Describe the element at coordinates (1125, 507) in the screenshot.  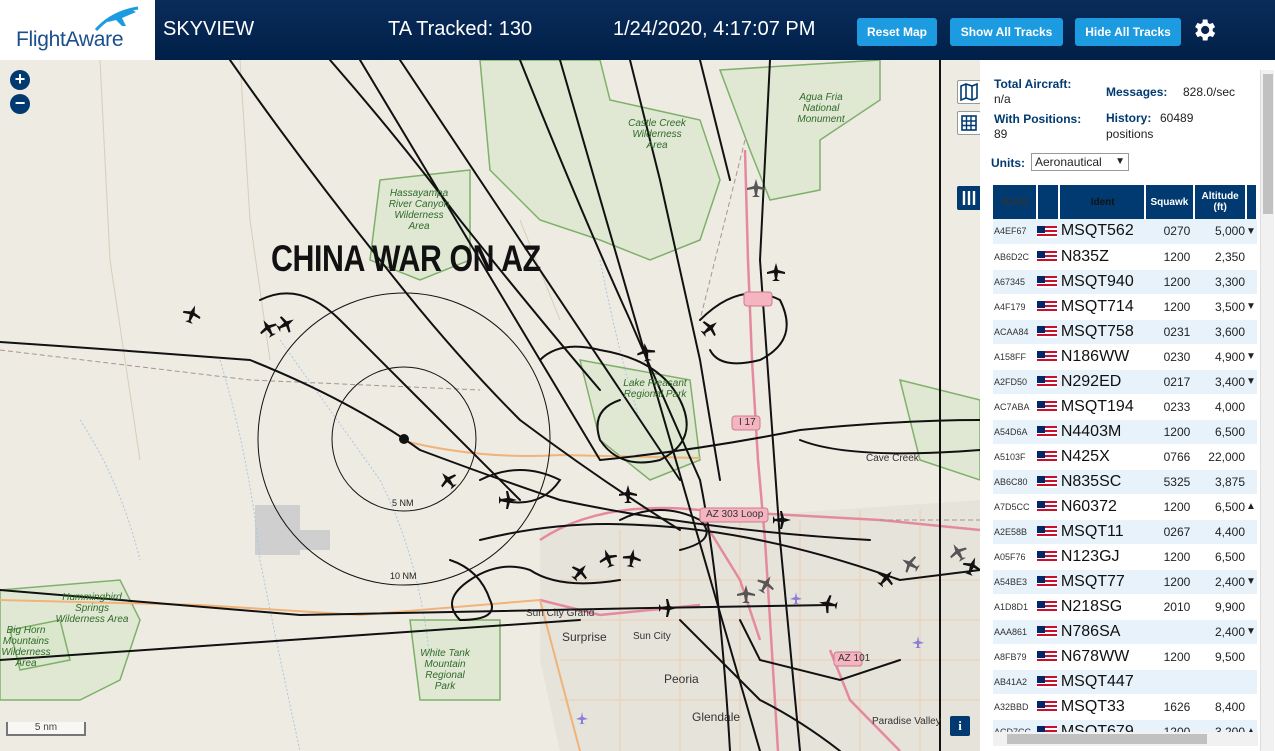
I see `table-row: A7D5CC N60372 1200 6,500 ▲` at that location.